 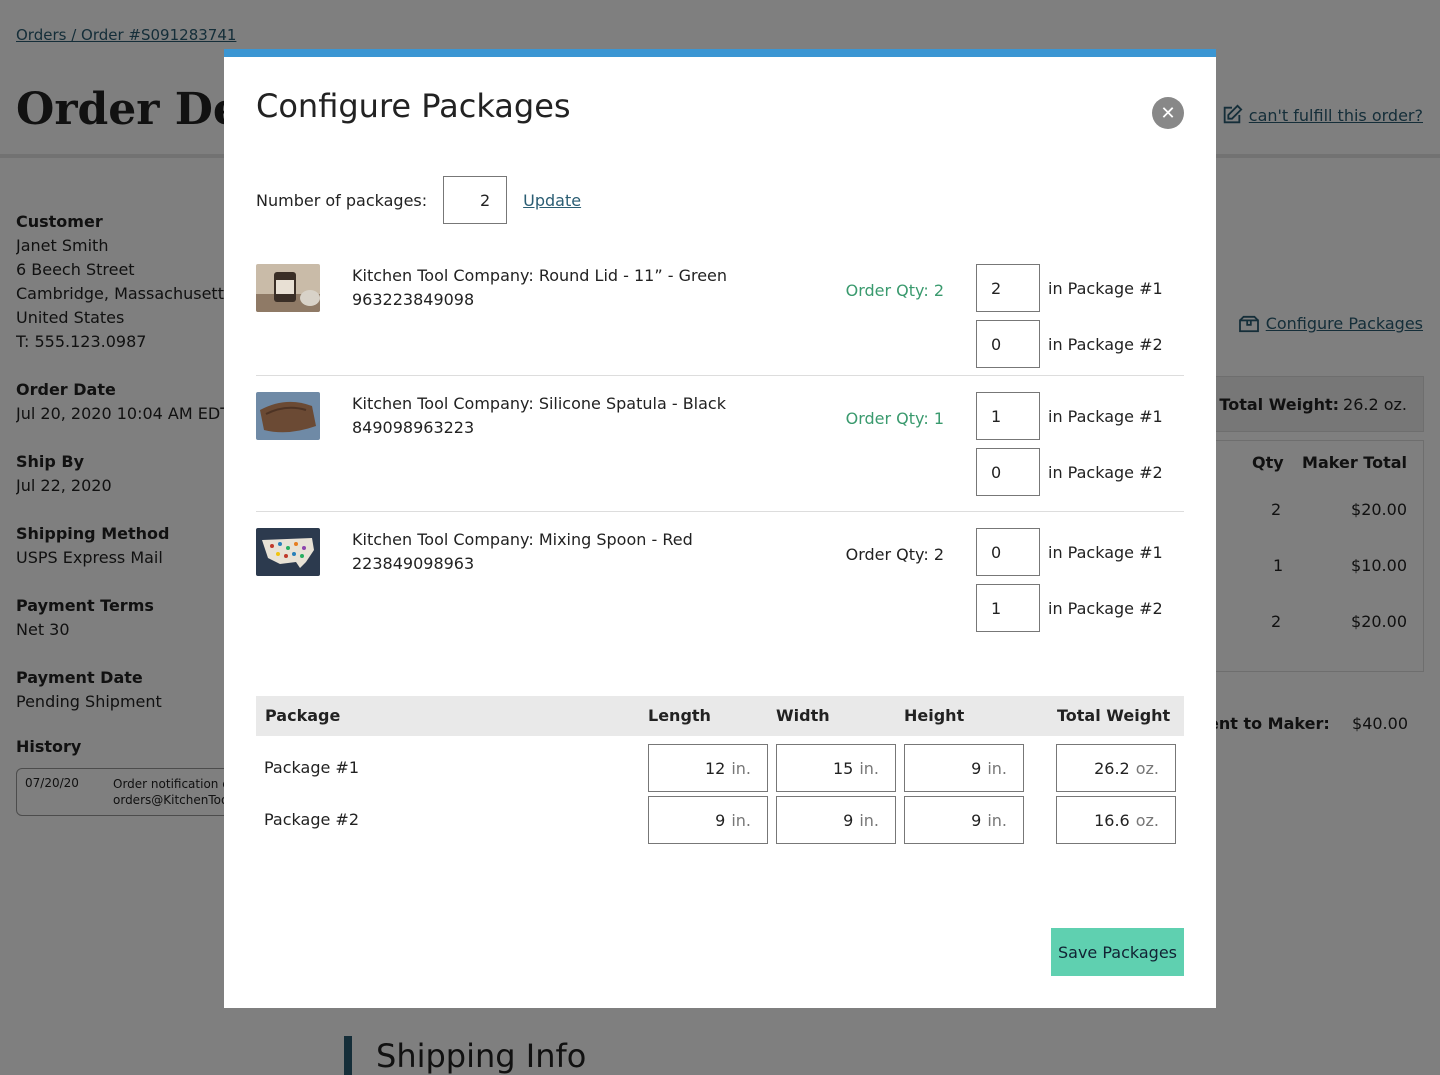 I want to click on length-value: 12, so click(x=715, y=768).